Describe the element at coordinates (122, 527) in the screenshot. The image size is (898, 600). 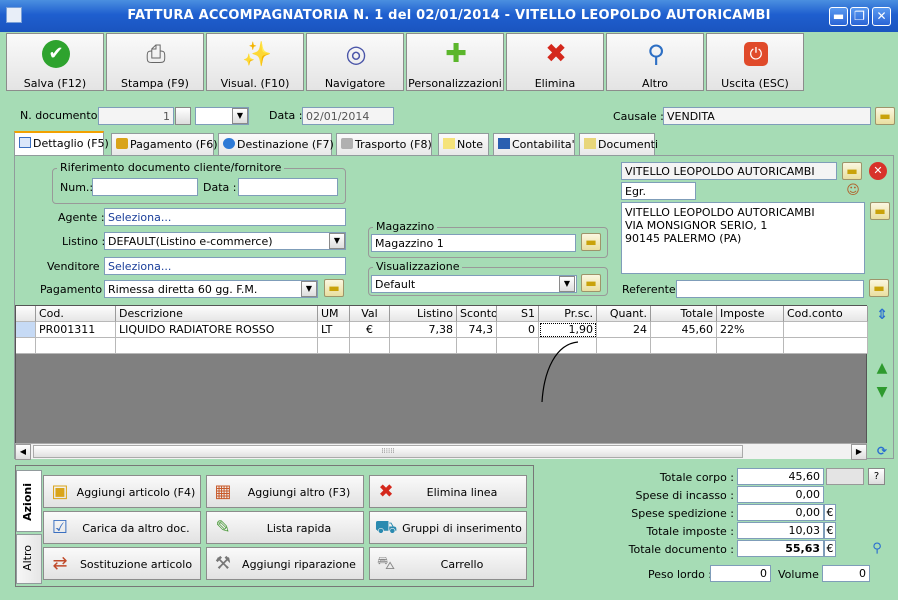
I see `load-doc-button: ☑ Carica da altro doc.` at that location.